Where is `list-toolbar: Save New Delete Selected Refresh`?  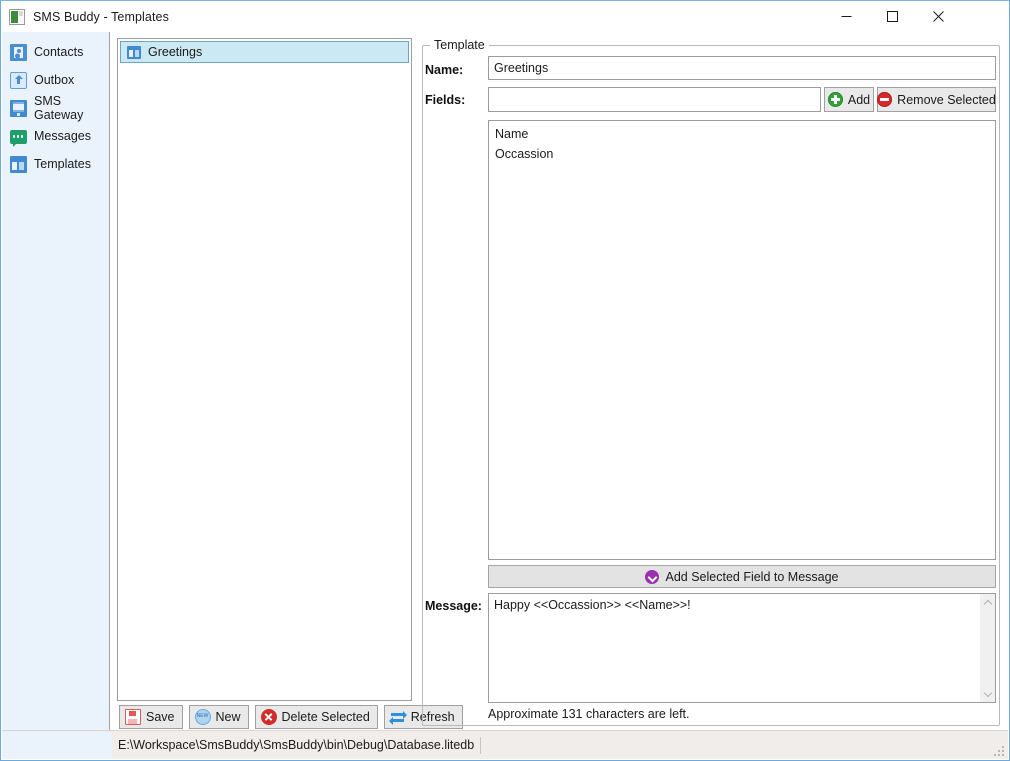 list-toolbar: Save New Delete Selected Refresh is located at coordinates (291, 717).